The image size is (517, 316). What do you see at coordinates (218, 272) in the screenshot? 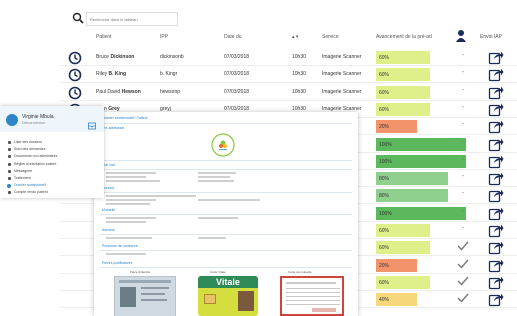
I see `card-vitale-label: Carte Vitale` at bounding box center [218, 272].